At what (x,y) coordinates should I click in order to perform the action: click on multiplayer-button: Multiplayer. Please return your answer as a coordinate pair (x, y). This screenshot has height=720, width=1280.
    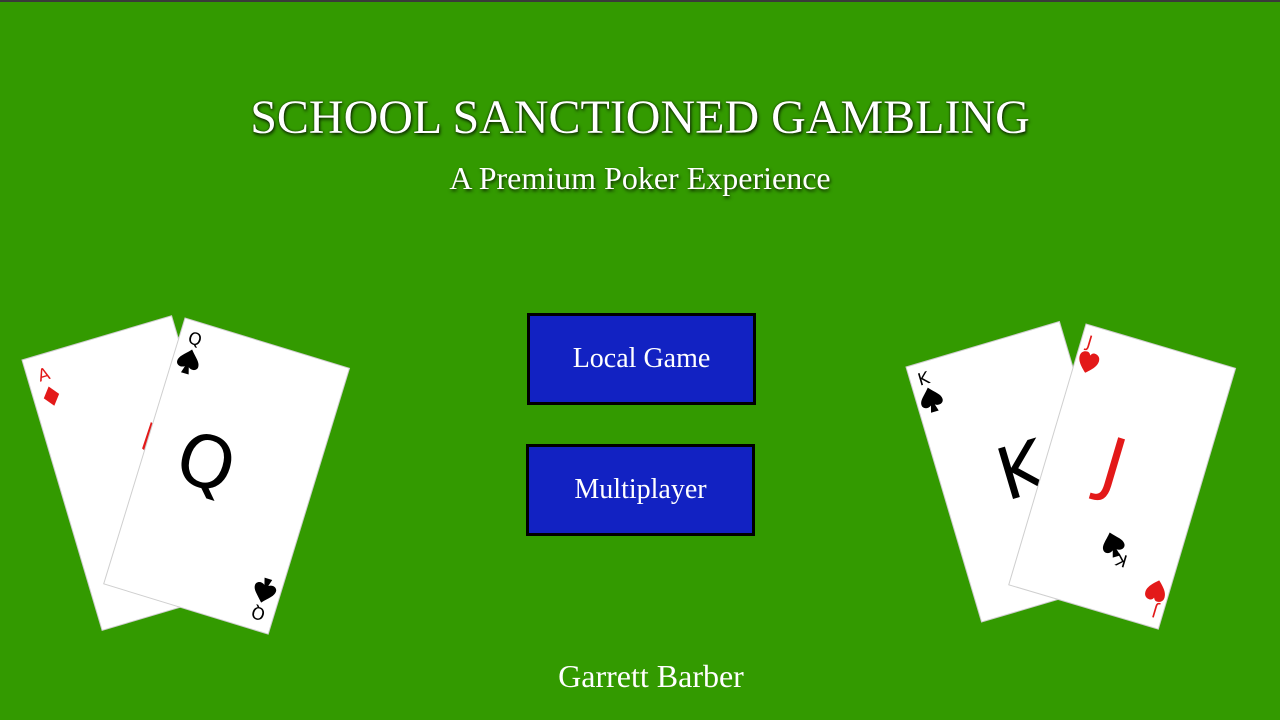
    Looking at the image, I should click on (640, 490).